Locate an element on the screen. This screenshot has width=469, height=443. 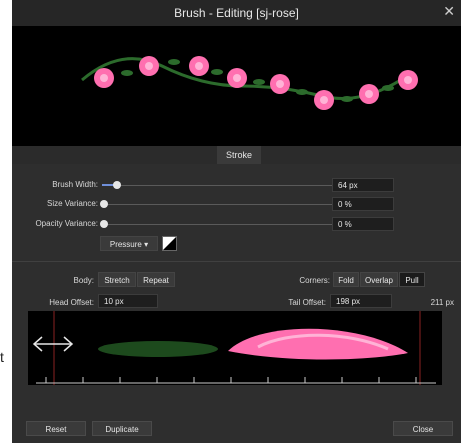
body-label: Body: is located at coordinates (83, 280).